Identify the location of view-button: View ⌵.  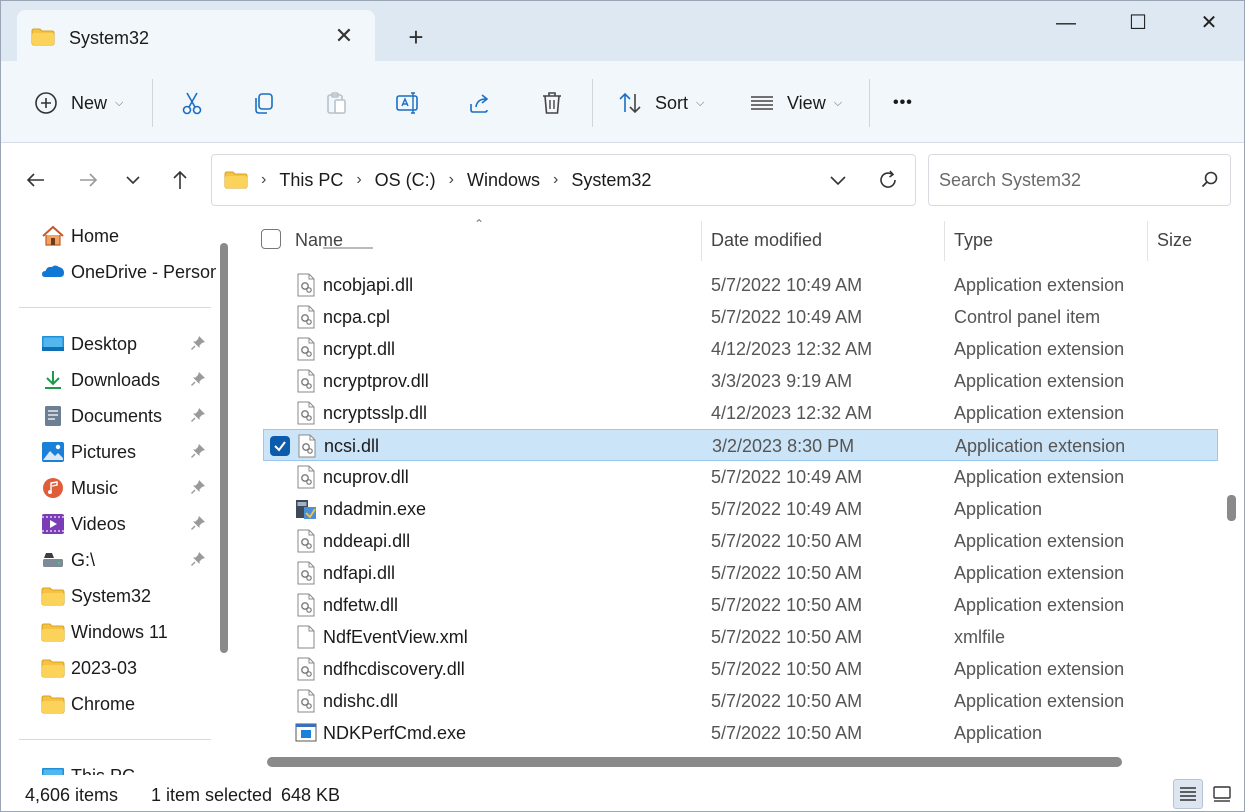
(795, 103).